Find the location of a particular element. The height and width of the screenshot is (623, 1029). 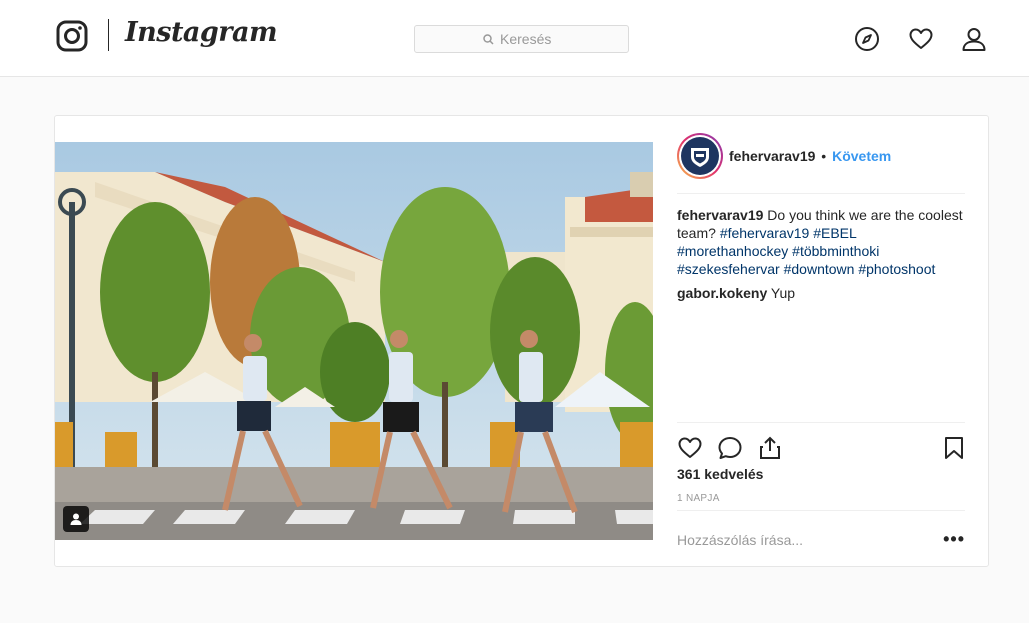

top-nav: Instagram is located at coordinates (514, 38).